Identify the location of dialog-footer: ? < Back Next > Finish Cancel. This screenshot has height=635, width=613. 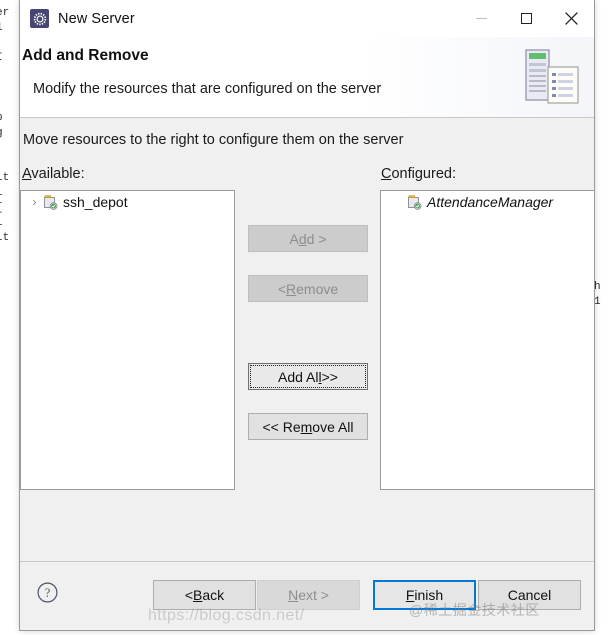
(307, 595).